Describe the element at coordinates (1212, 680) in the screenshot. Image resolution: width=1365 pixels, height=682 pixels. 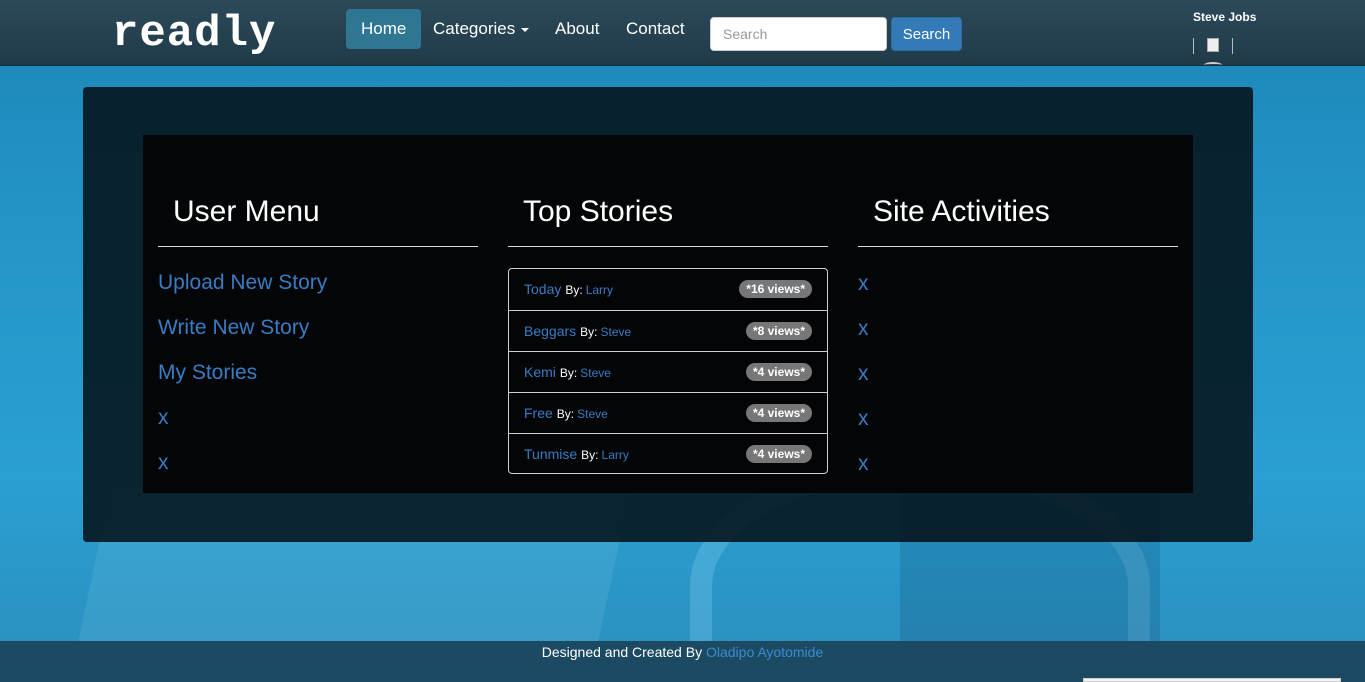
I see `bottom-strip` at that location.